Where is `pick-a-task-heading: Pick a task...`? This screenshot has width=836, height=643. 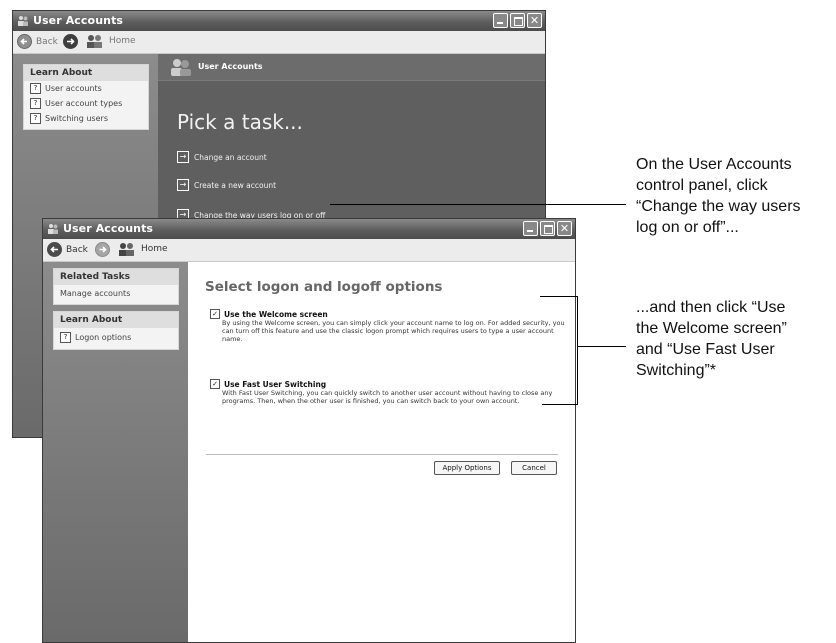
pick-a-task-heading: Pick a task... is located at coordinates (240, 122).